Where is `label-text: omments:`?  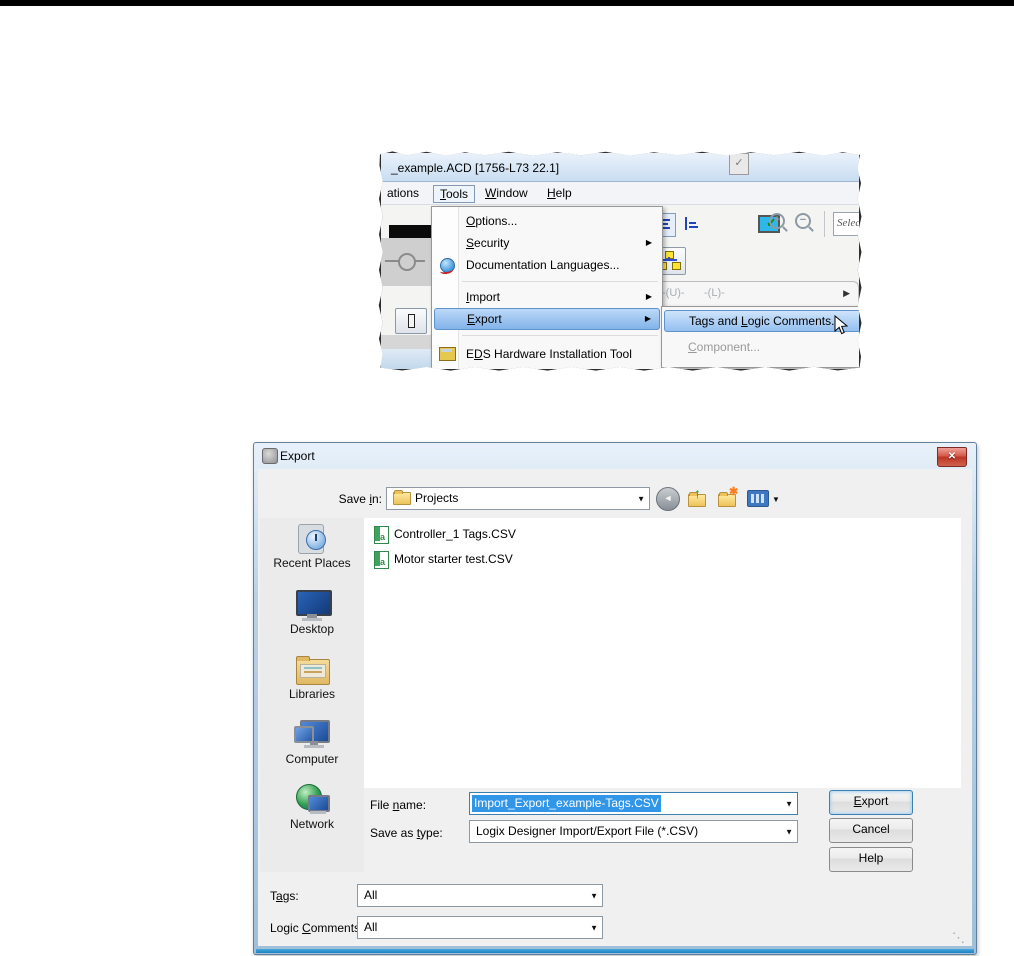
label-text: omments: is located at coordinates (337, 928).